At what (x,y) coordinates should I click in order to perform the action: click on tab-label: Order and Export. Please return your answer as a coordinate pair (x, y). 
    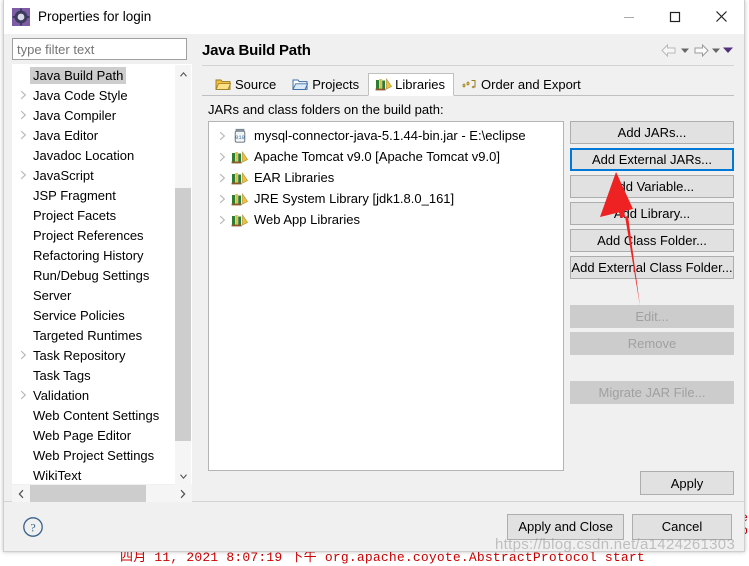
    Looking at the image, I should click on (531, 84).